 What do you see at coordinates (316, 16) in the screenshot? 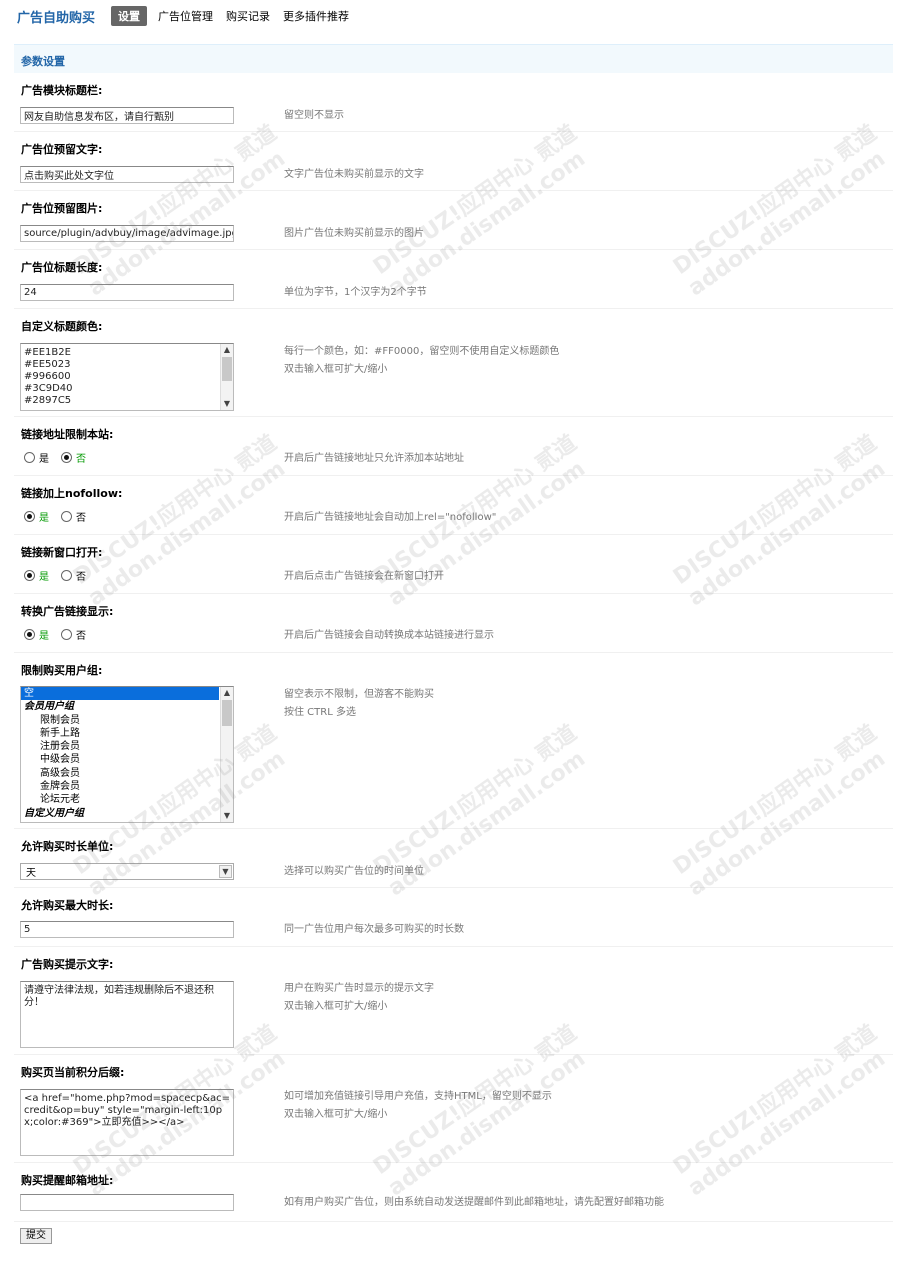
I see `tab-more-plugins: 更多插件推荐` at bounding box center [316, 16].